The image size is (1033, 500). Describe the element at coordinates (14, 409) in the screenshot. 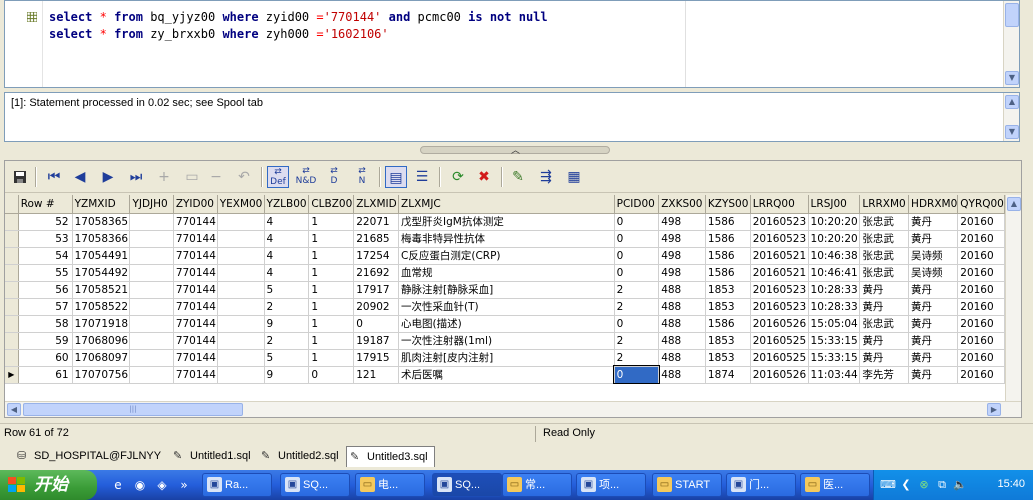

I see `scroll-left-button: ◀` at that location.